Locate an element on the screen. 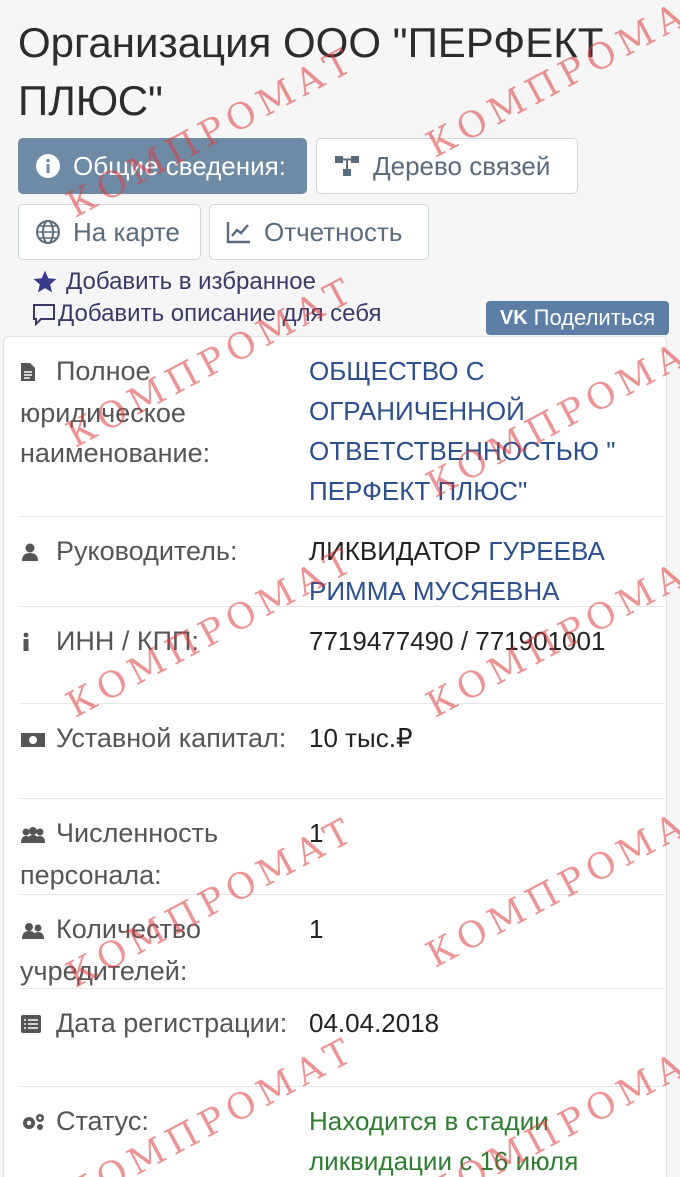  add-favorite-link: Добавить в избранное is located at coordinates (174, 282).